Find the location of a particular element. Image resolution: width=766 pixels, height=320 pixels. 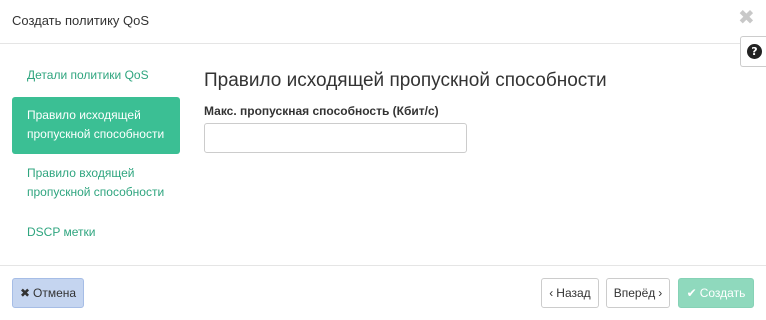

create-button: ✔ Создать is located at coordinates (716, 293).